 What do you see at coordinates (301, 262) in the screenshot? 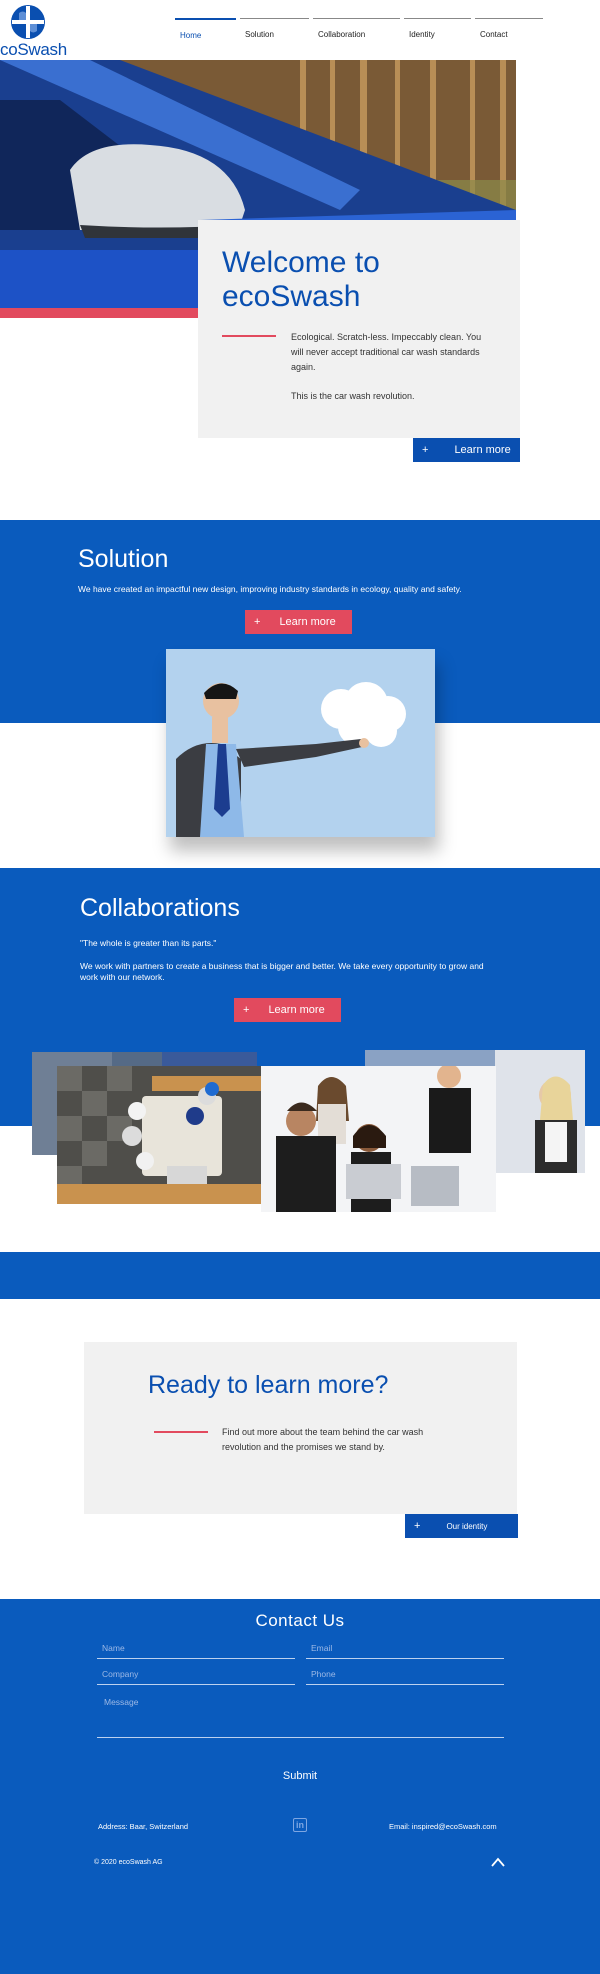
I see `hero-title-line1: Welcome to` at bounding box center [301, 262].